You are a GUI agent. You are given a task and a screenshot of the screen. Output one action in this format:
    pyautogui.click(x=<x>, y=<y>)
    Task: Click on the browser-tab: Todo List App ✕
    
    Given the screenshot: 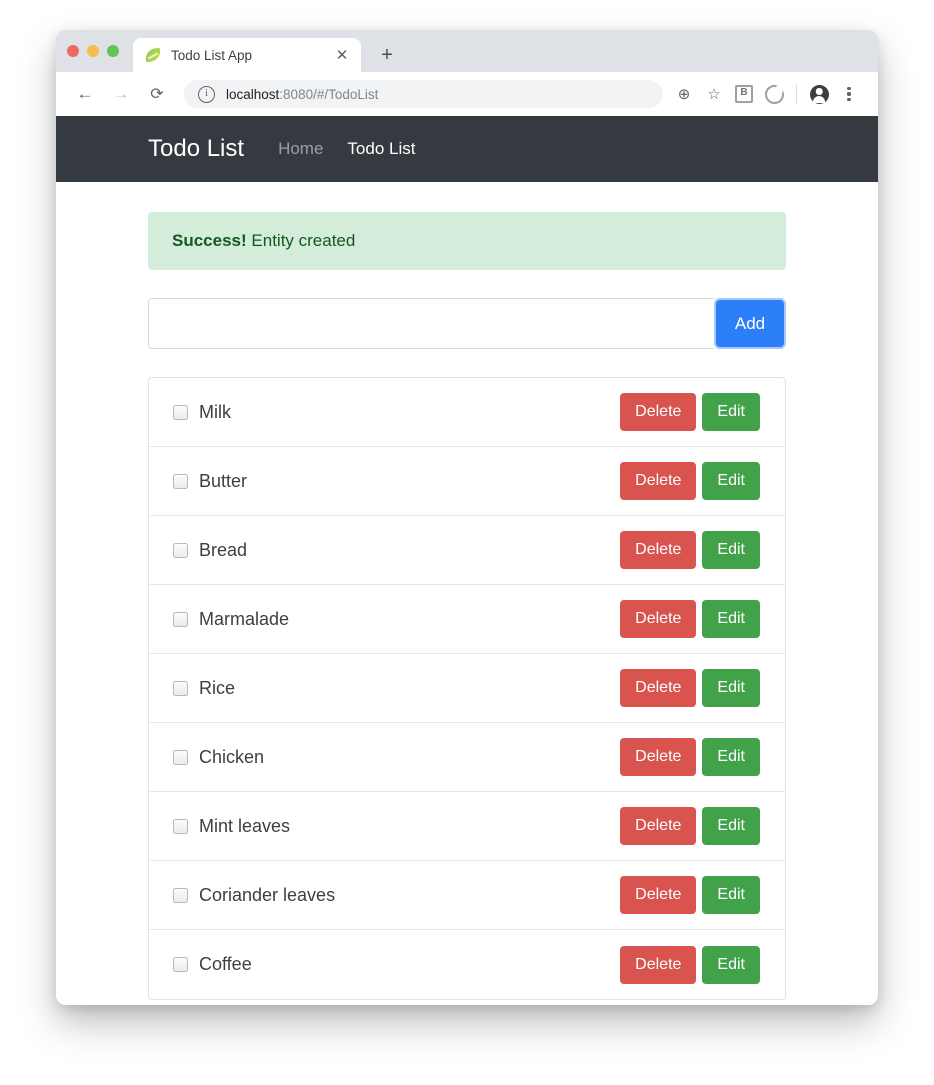 What is the action you would take?
    pyautogui.click(x=247, y=55)
    